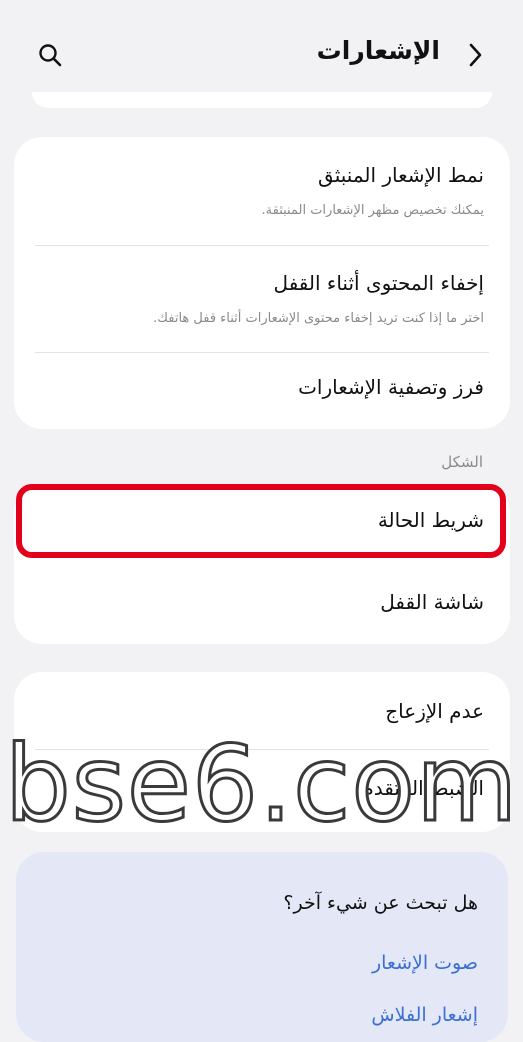 The image size is (523, 1042). Describe the element at coordinates (378, 50) in the screenshot. I see `page-title: الإشعارات` at that location.